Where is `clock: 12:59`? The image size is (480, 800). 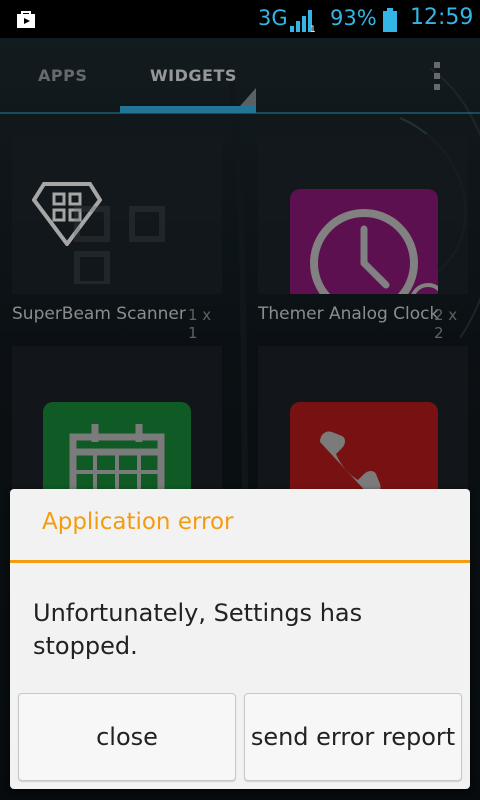 clock: 12:59 is located at coordinates (442, 17).